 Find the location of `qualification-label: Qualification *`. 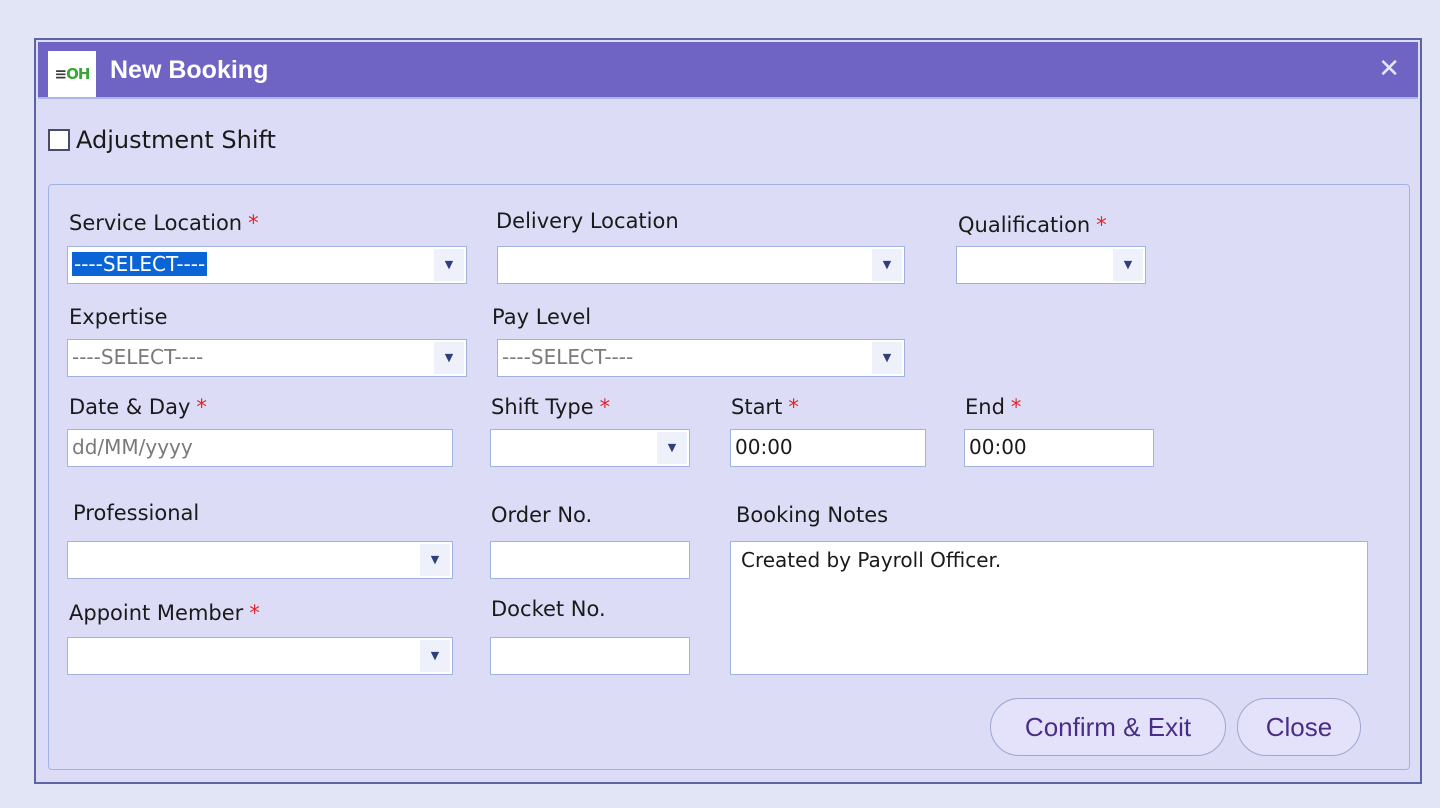

qualification-label: Qualification * is located at coordinates (1032, 225).